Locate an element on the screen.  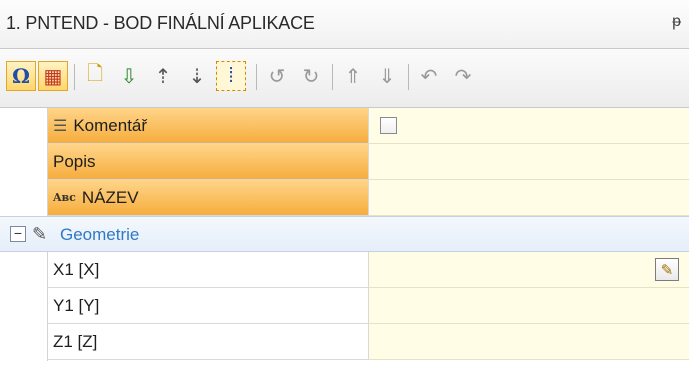
select-button: ⁞ is located at coordinates (231, 76).